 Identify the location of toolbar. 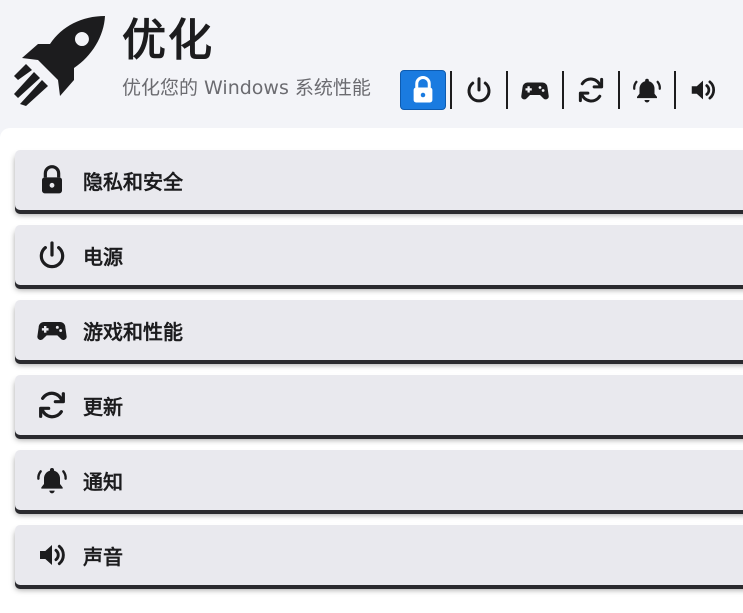
(563, 90).